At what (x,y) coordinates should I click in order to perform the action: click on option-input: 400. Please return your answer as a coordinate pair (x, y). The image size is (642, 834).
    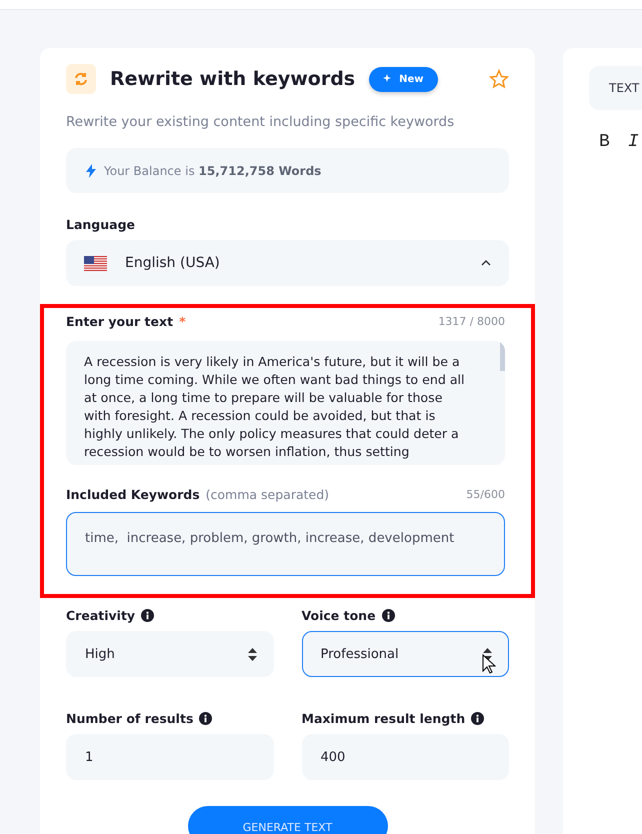
    Looking at the image, I should click on (405, 757).